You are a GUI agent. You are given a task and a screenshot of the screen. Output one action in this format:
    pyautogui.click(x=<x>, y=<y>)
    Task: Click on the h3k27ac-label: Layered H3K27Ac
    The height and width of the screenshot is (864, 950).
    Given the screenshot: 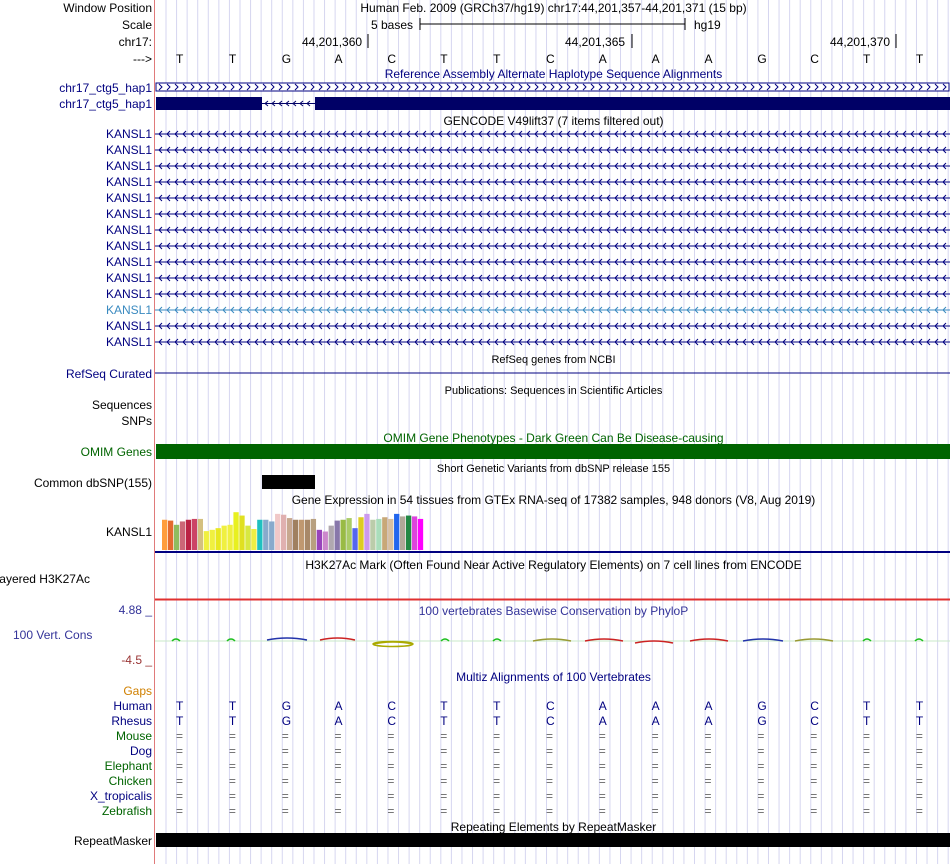 What is the action you would take?
    pyautogui.click(x=45, y=579)
    